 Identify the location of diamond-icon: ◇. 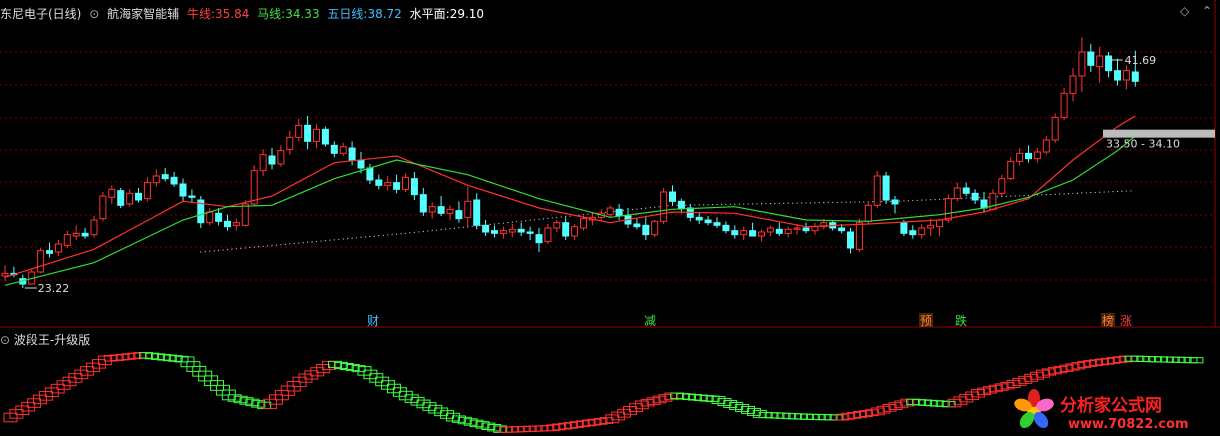
(1184, 11).